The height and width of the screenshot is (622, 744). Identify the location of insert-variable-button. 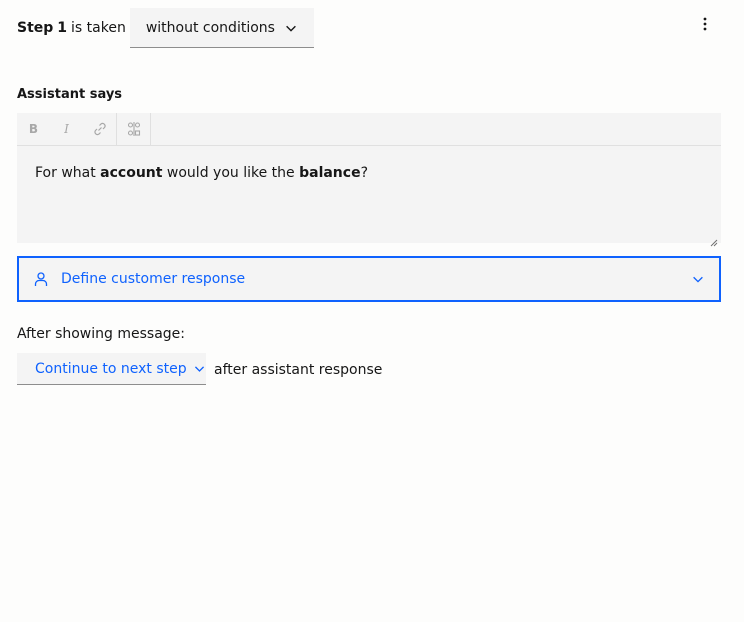
(133, 129).